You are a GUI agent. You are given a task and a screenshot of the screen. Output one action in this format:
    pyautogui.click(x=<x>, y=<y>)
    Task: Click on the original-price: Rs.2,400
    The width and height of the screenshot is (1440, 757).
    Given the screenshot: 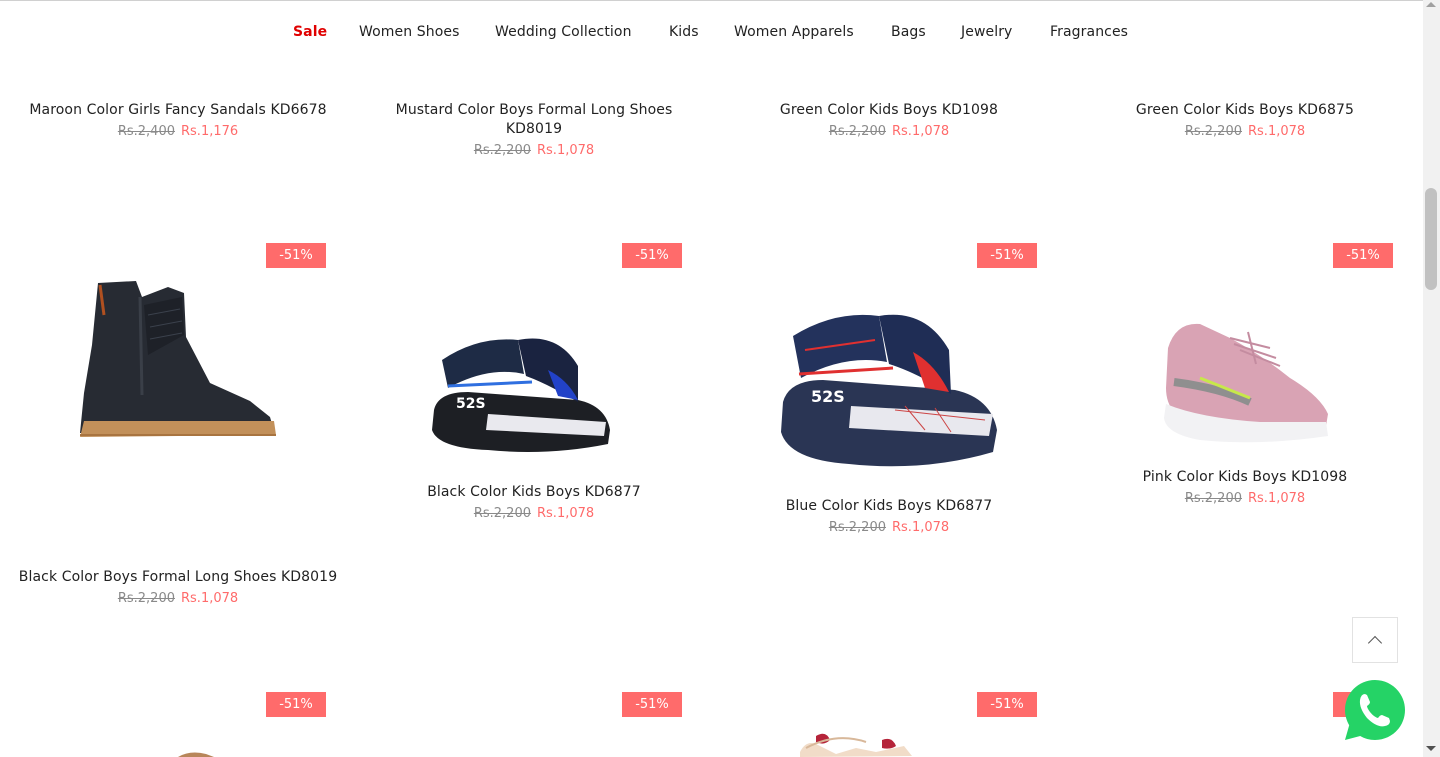 What is the action you would take?
    pyautogui.click(x=146, y=131)
    